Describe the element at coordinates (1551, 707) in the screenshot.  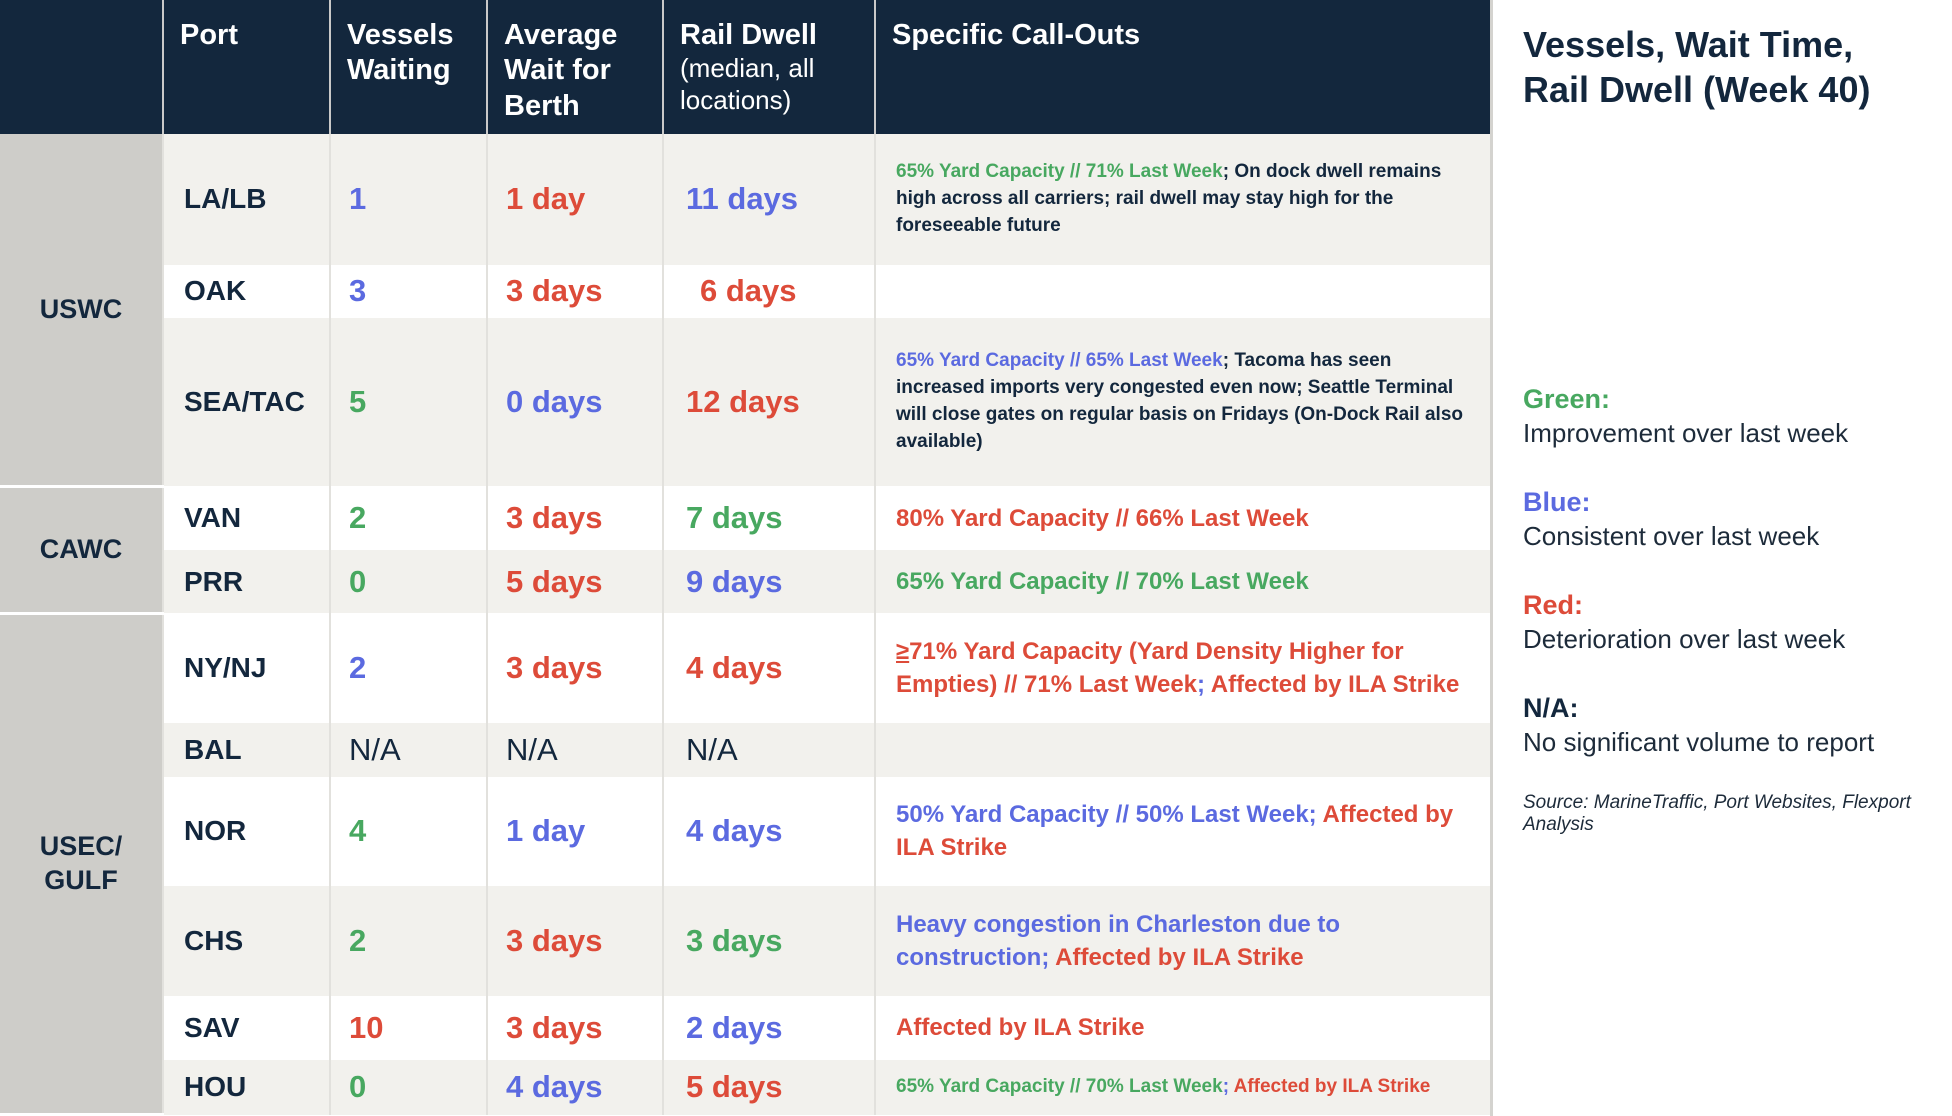
I see `legend-term: N/A:` at that location.